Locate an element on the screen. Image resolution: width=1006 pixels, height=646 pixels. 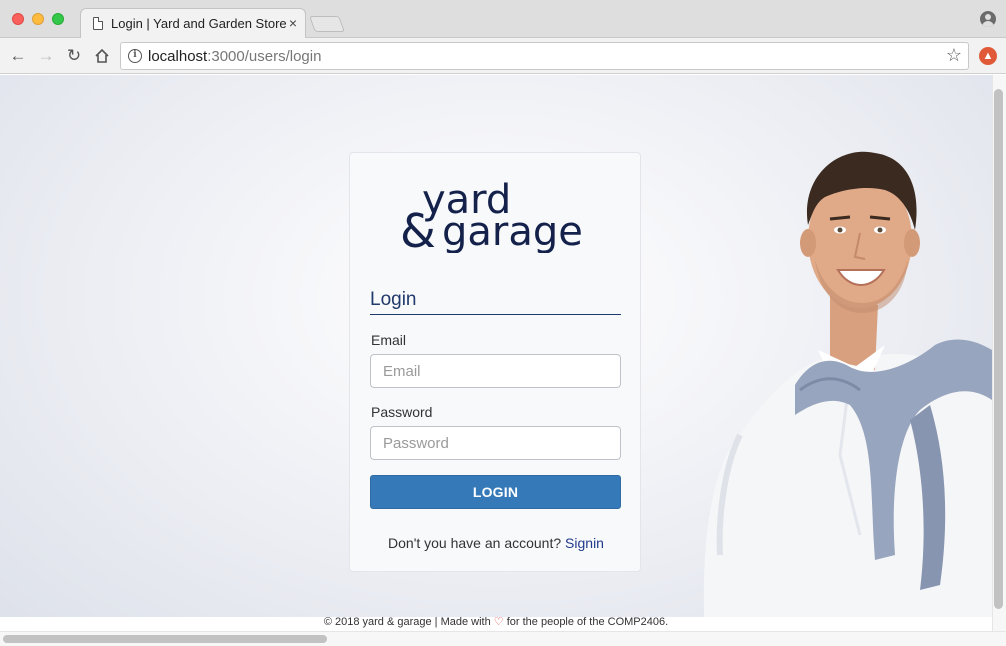
window-close-button is located at coordinates (18, 19).